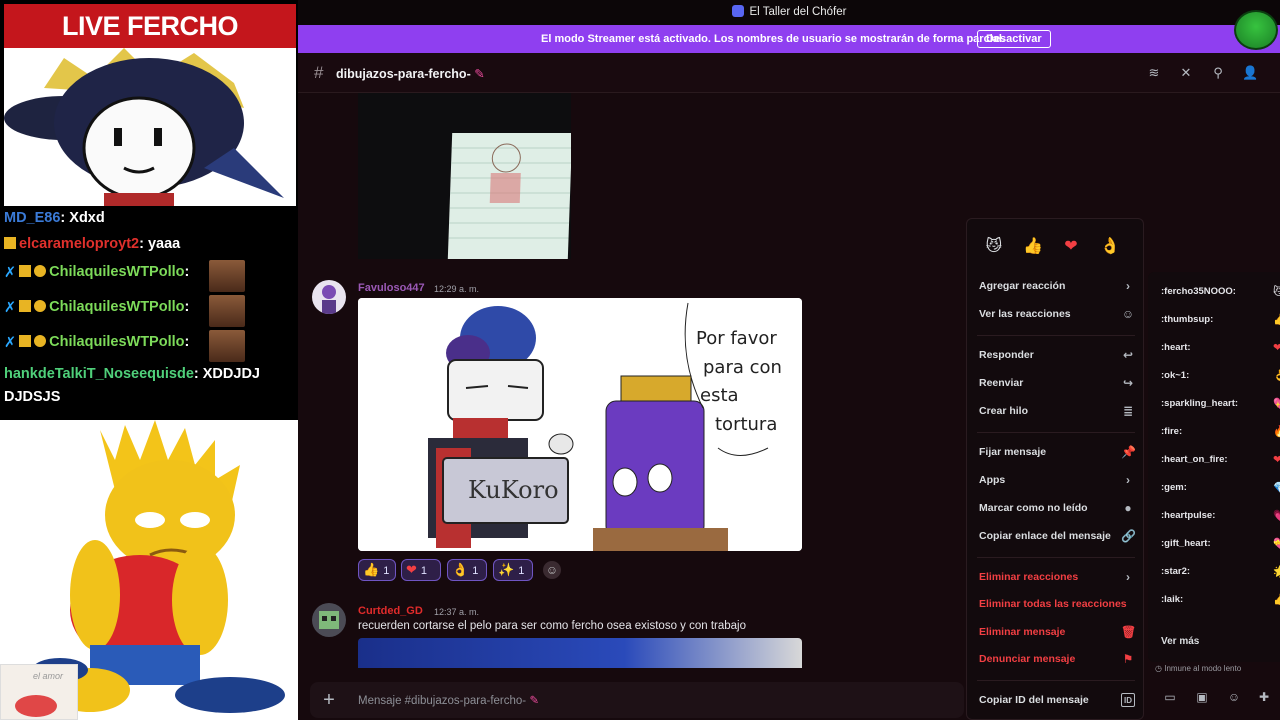 The image size is (1280, 720). I want to click on submenu-emoji-item: :fire: 🔥, so click(1220, 432).